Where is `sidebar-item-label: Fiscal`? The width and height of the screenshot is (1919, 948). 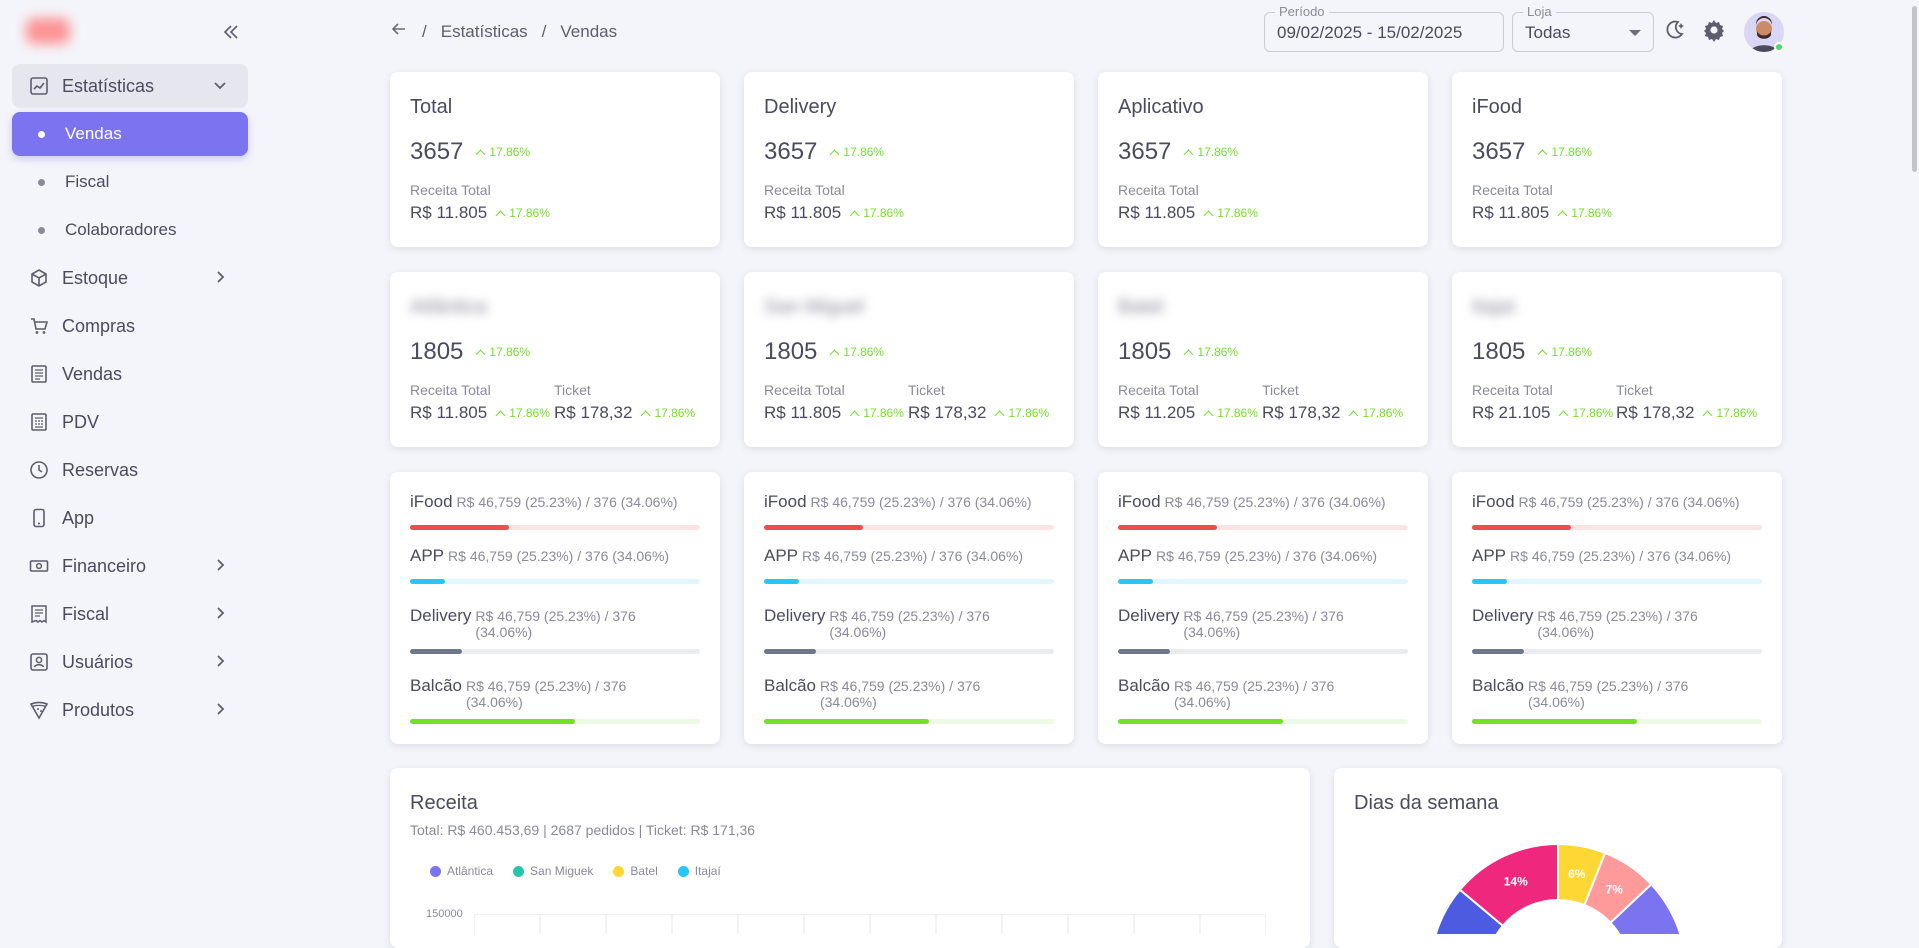
sidebar-item-label: Fiscal is located at coordinates (87, 181).